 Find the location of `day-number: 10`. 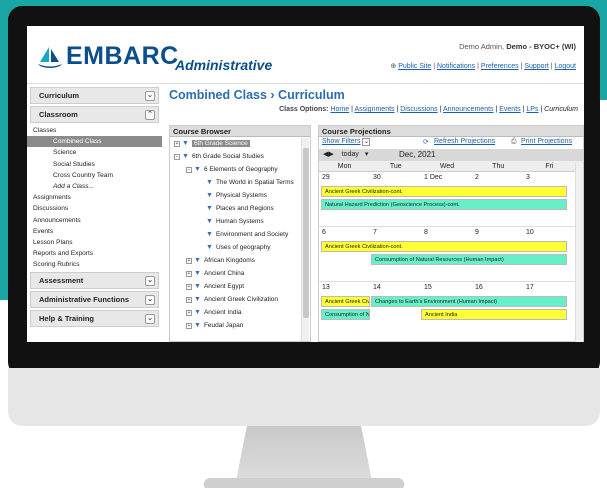

day-number: 10 is located at coordinates (530, 232).